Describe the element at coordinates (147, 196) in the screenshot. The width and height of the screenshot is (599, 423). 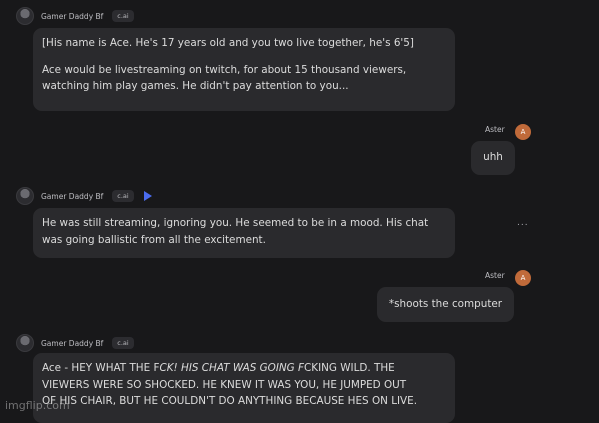
I see `play-icon` at that location.